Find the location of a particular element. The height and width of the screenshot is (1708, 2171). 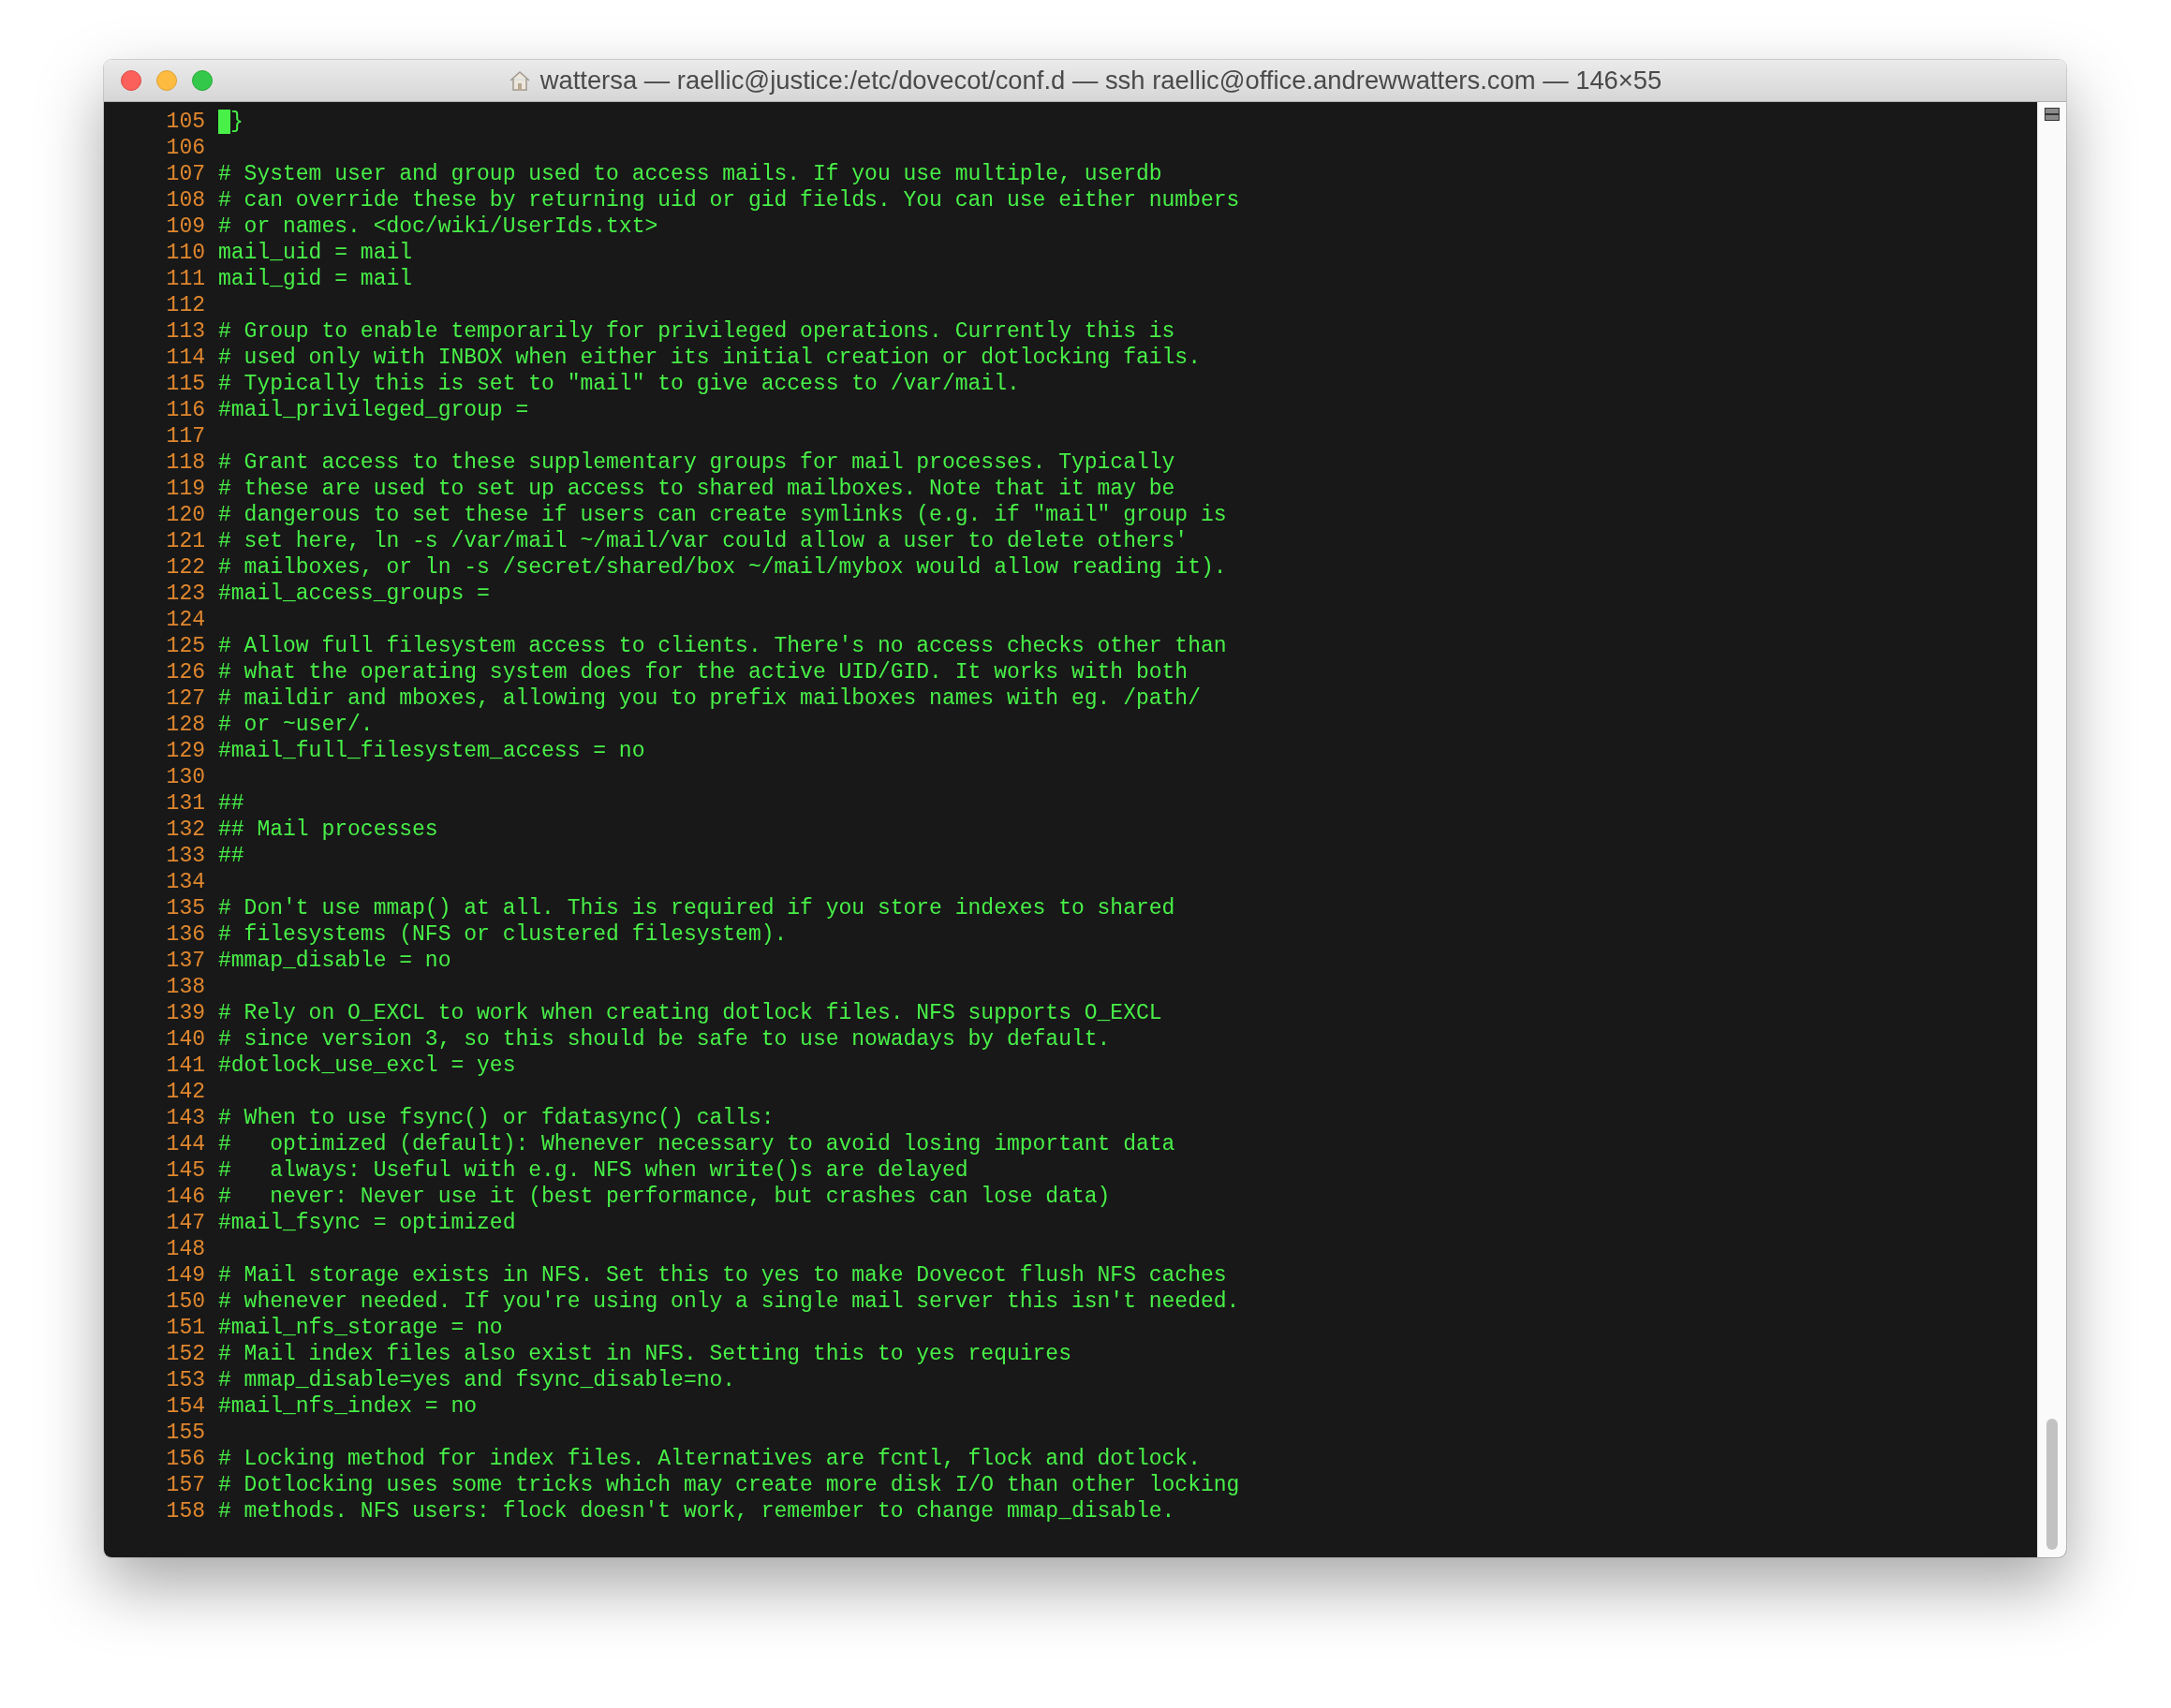

line-number: 126 is located at coordinates (185, 672).